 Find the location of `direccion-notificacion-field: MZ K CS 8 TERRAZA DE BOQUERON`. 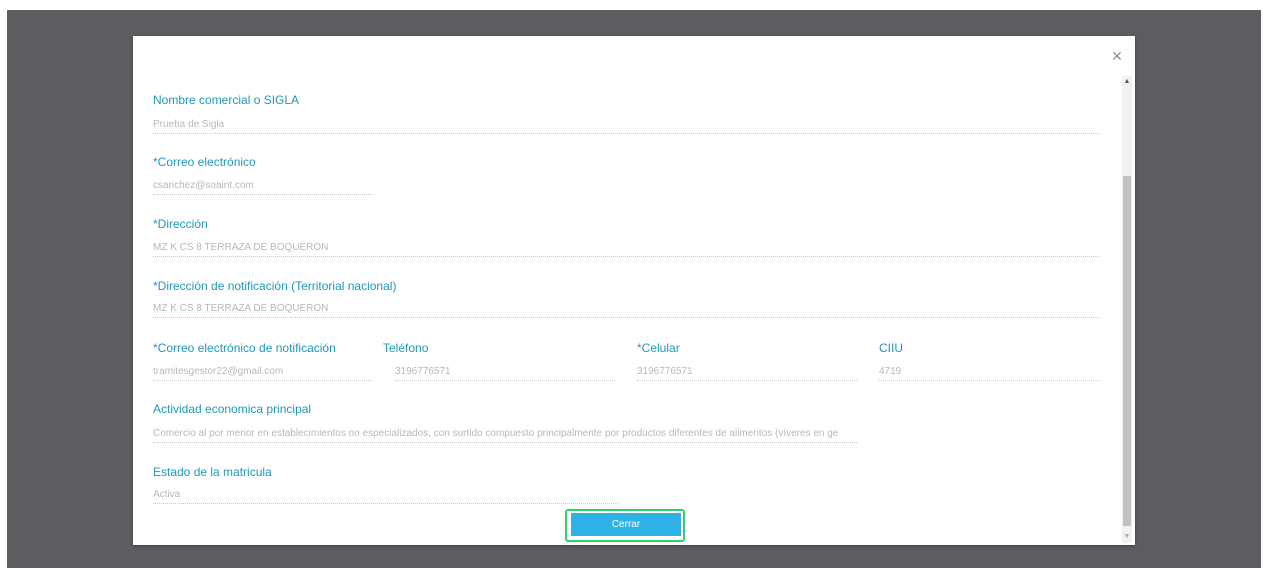

direccion-notificacion-field: MZ K CS 8 TERRAZA DE BOQUERON is located at coordinates (626, 310).